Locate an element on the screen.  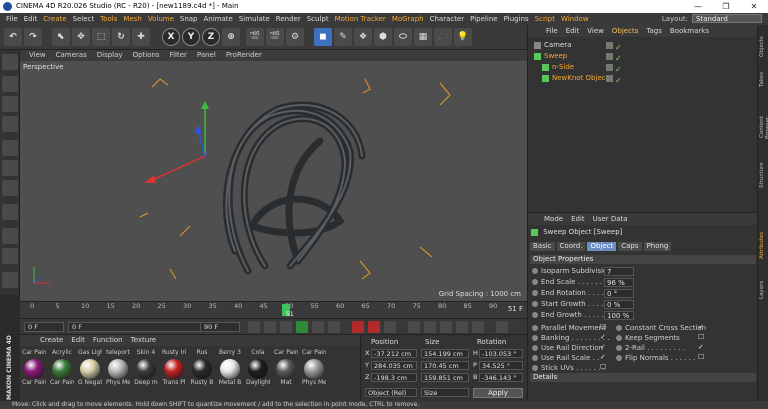
attribute-menu-edit: Edit is located at coordinates (578, 219).